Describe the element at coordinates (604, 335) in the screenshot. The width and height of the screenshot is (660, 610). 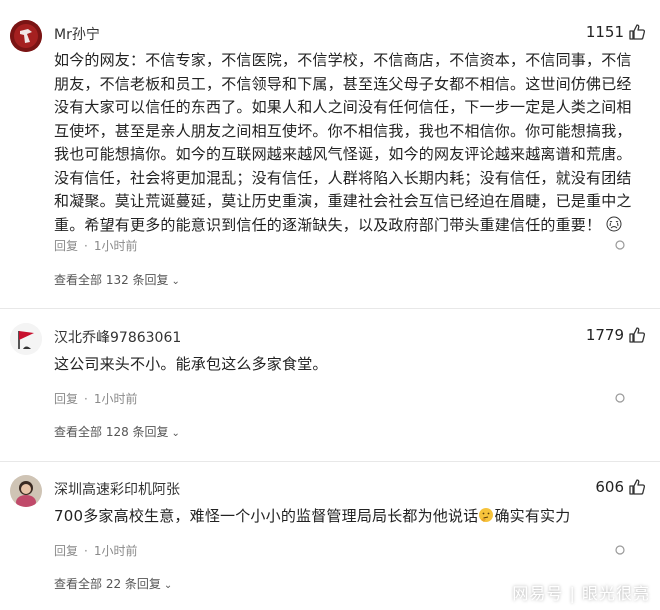
I see `like-count: 1779` at that location.